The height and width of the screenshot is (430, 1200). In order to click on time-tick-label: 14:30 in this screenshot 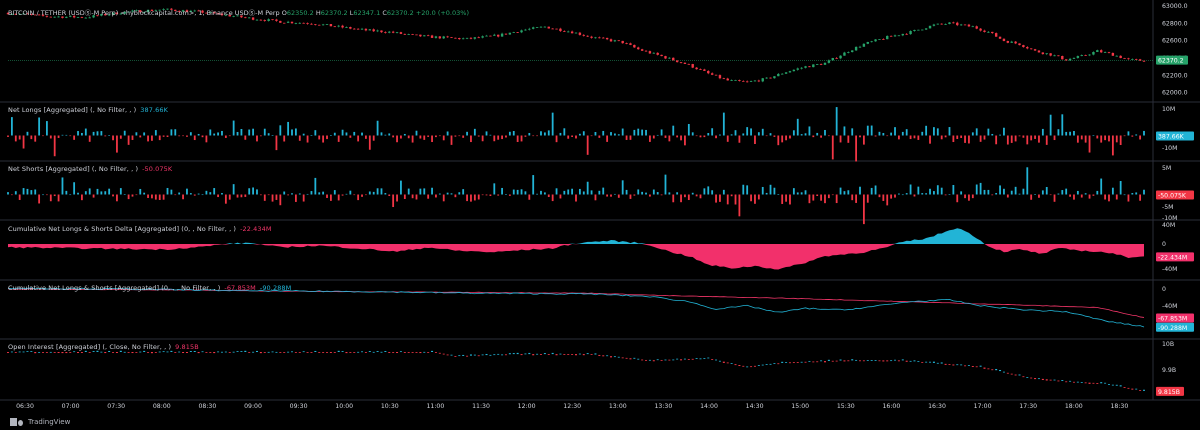, I will do `click(755, 406)`.